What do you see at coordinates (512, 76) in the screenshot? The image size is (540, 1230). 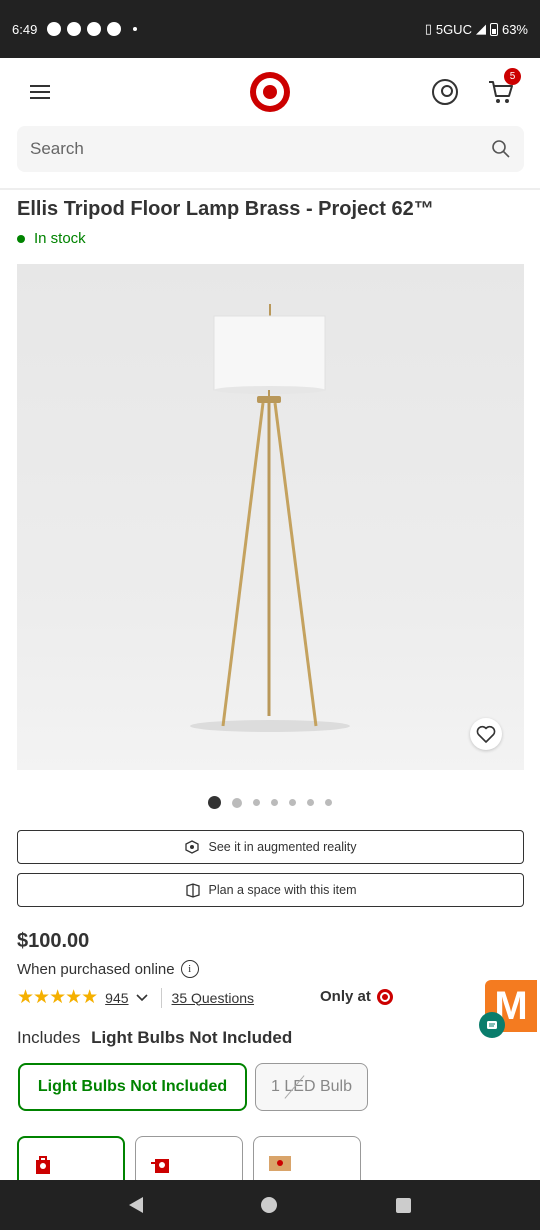 I see `cart-count-badge: 5` at bounding box center [512, 76].